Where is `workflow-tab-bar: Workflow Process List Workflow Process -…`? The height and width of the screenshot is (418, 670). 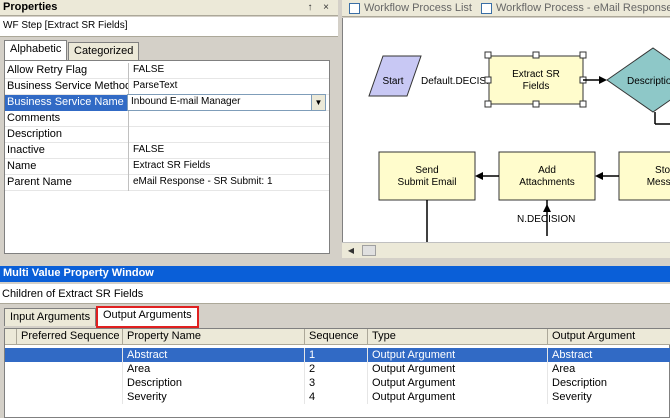
workflow-tab-bar: Workflow Process List Workflow Process -… is located at coordinates (506, 8).